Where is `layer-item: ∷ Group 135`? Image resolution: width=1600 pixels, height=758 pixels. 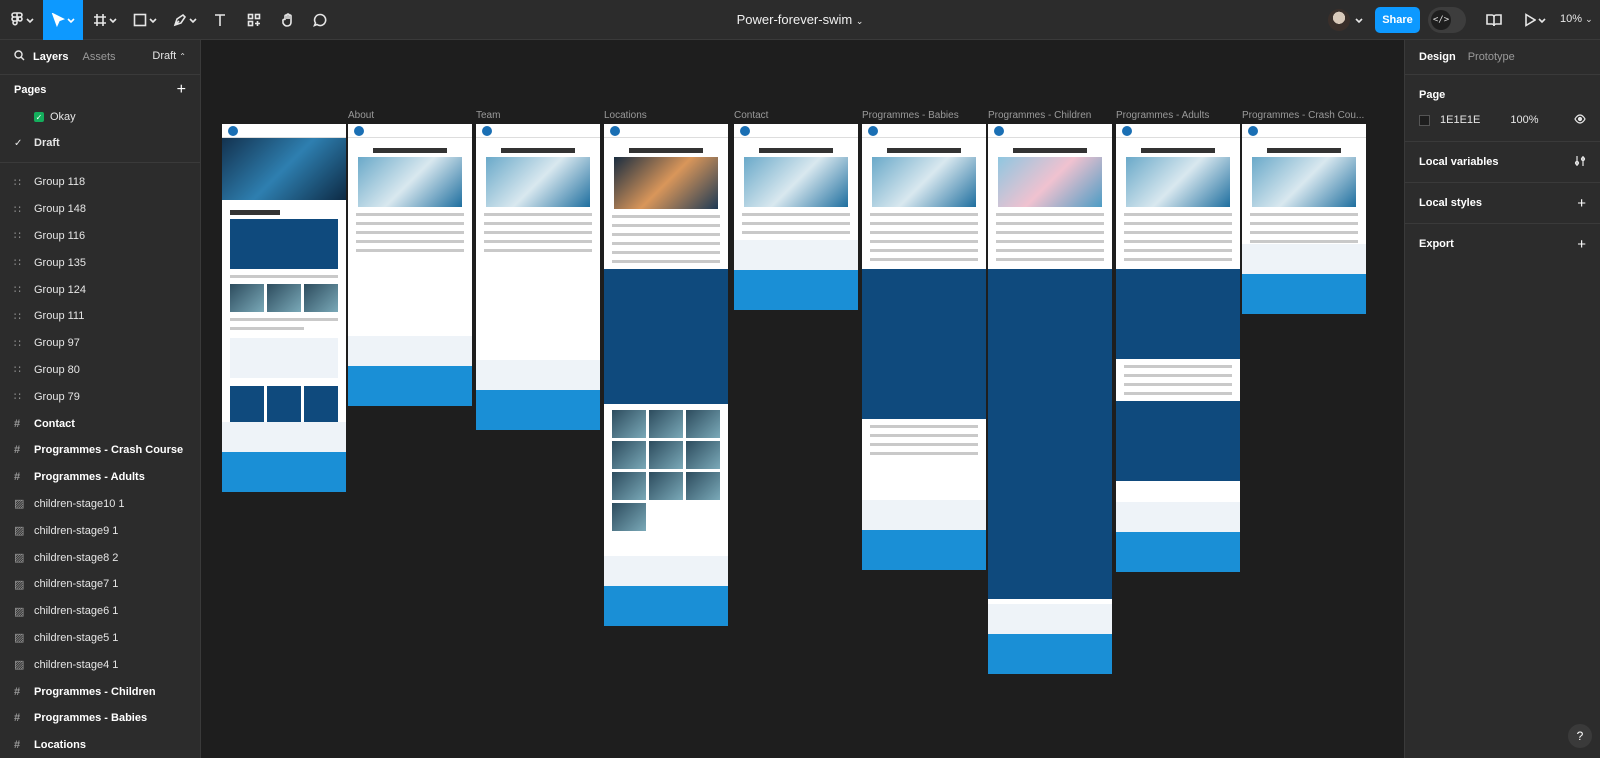 layer-item: ∷ Group 135 is located at coordinates (100, 262).